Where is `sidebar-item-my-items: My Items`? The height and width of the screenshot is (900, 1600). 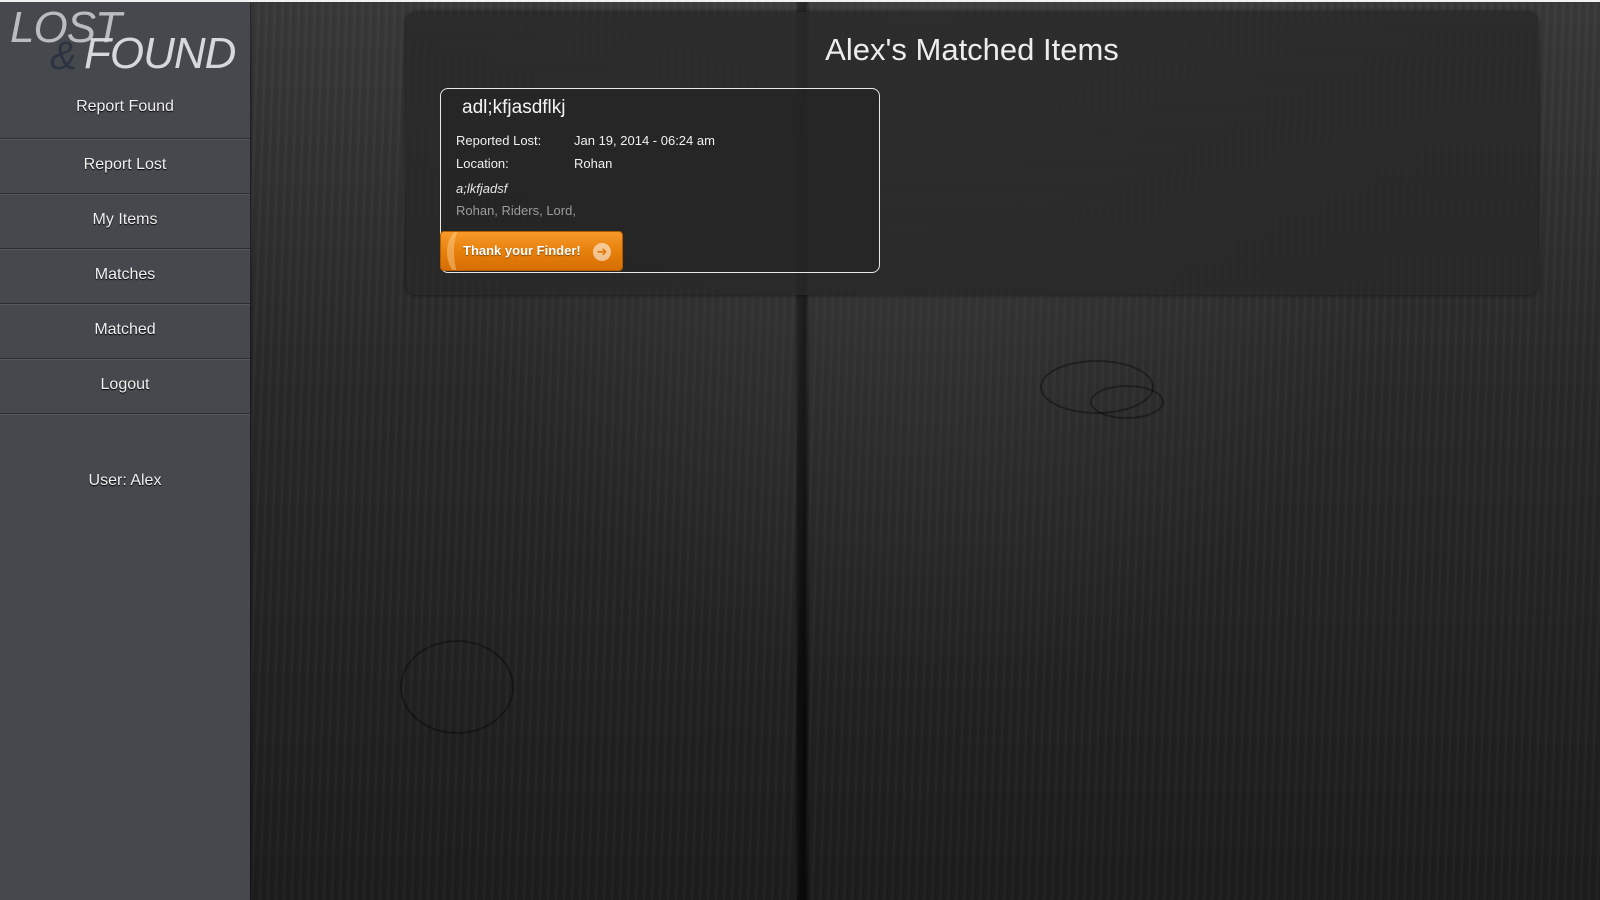
sidebar-item-my-items: My Items is located at coordinates (125, 221).